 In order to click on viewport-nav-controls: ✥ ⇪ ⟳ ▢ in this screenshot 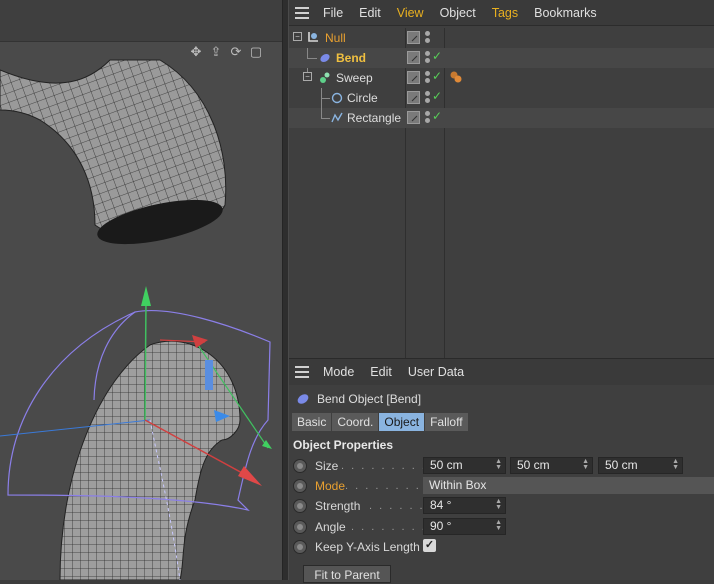, I will do `click(226, 52)`.